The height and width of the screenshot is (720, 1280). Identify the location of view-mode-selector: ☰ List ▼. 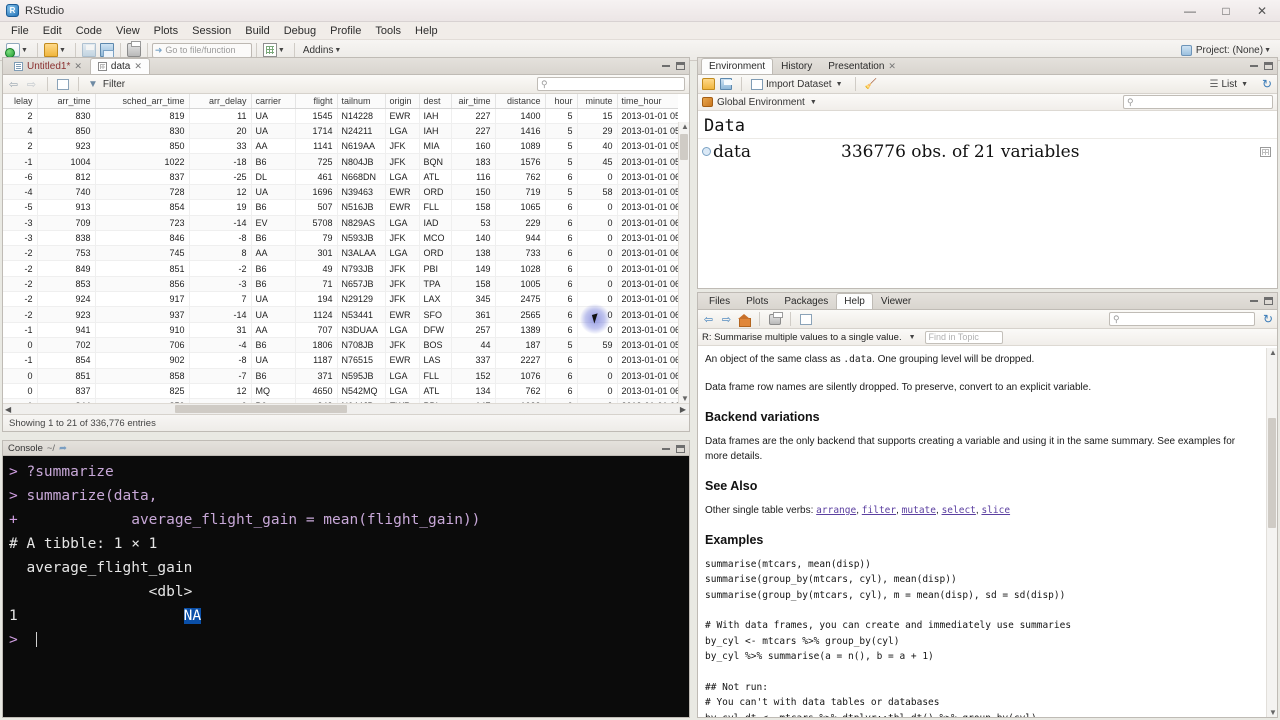
(1230, 84).